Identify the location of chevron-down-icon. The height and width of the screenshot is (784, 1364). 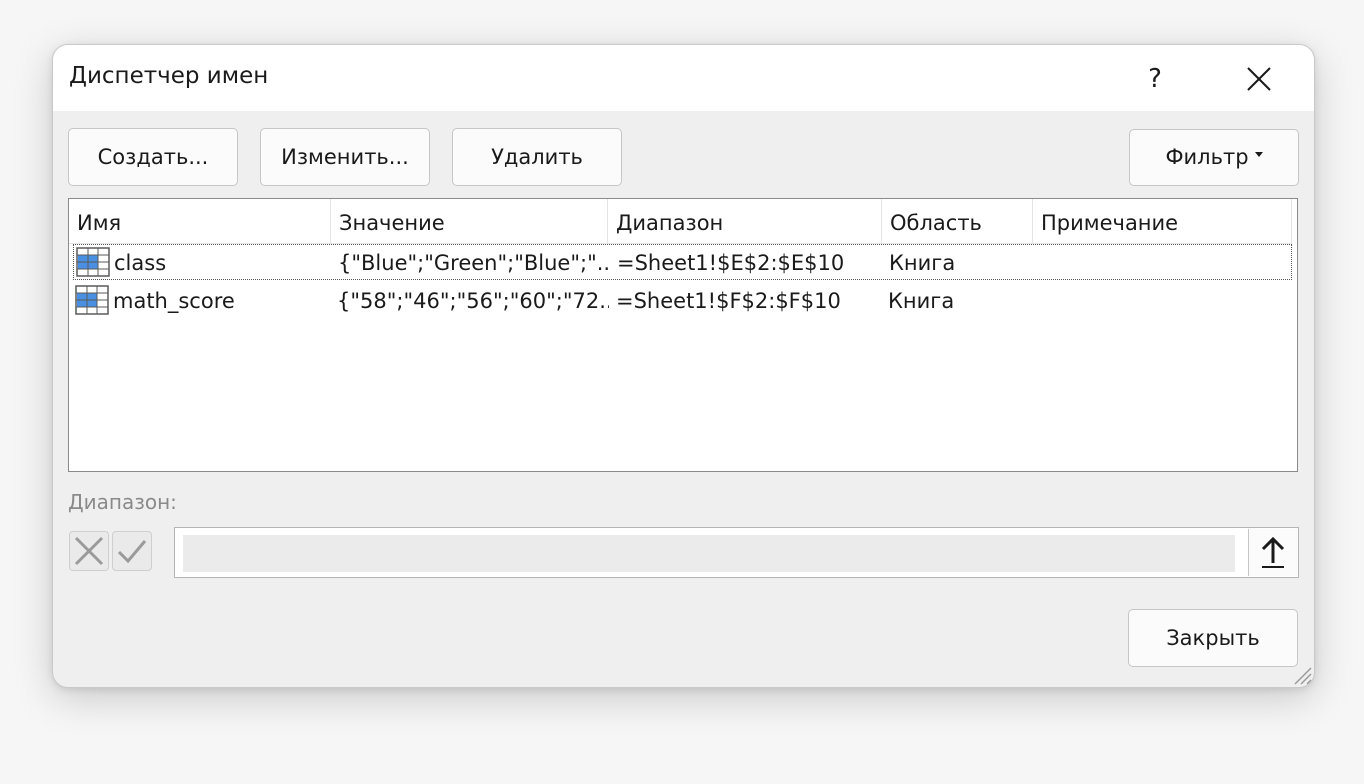
(1258, 154).